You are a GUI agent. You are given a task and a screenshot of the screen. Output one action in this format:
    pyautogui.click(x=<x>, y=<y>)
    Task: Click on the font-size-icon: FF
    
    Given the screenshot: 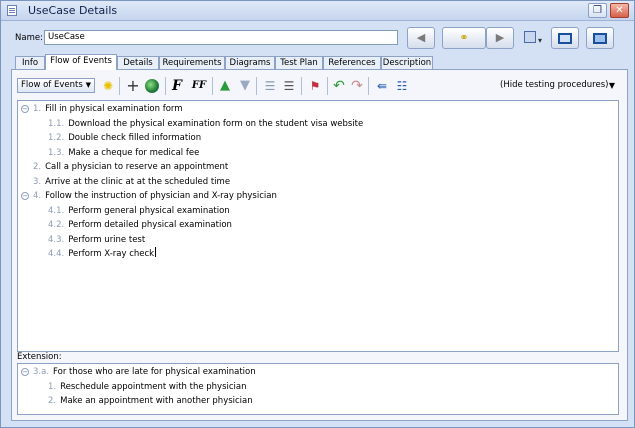 What is the action you would take?
    pyautogui.click(x=199, y=86)
    